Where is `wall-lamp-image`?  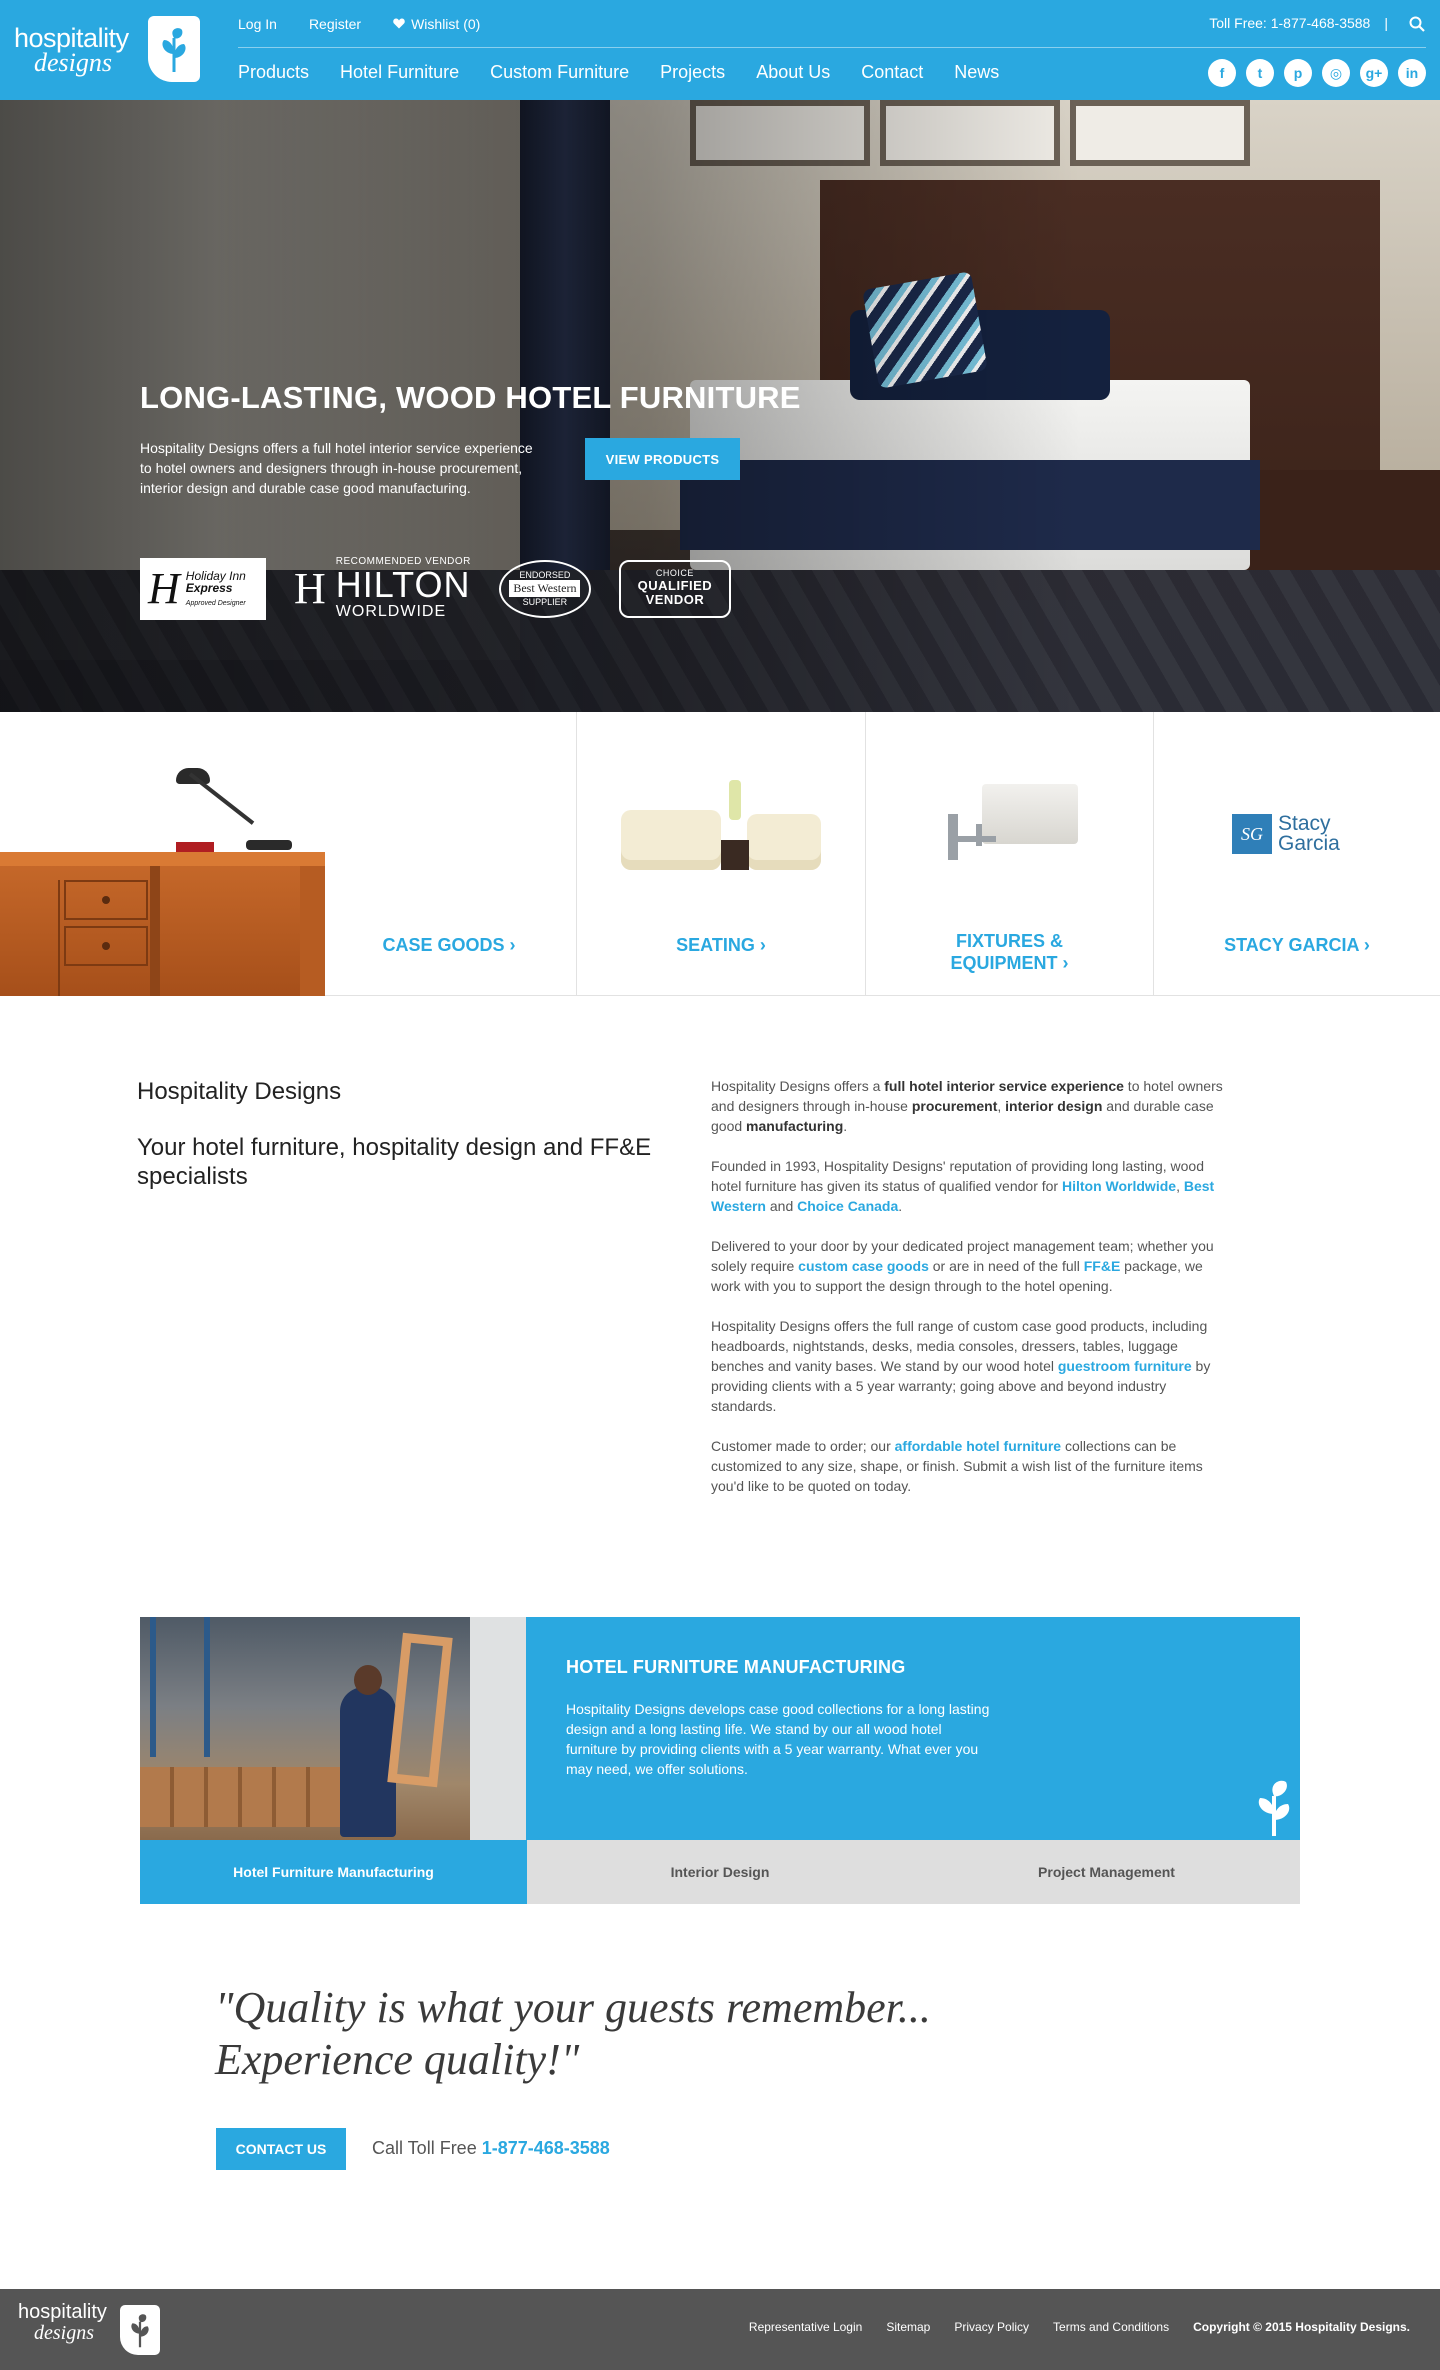
wall-lamp-image is located at coordinates (1013, 829).